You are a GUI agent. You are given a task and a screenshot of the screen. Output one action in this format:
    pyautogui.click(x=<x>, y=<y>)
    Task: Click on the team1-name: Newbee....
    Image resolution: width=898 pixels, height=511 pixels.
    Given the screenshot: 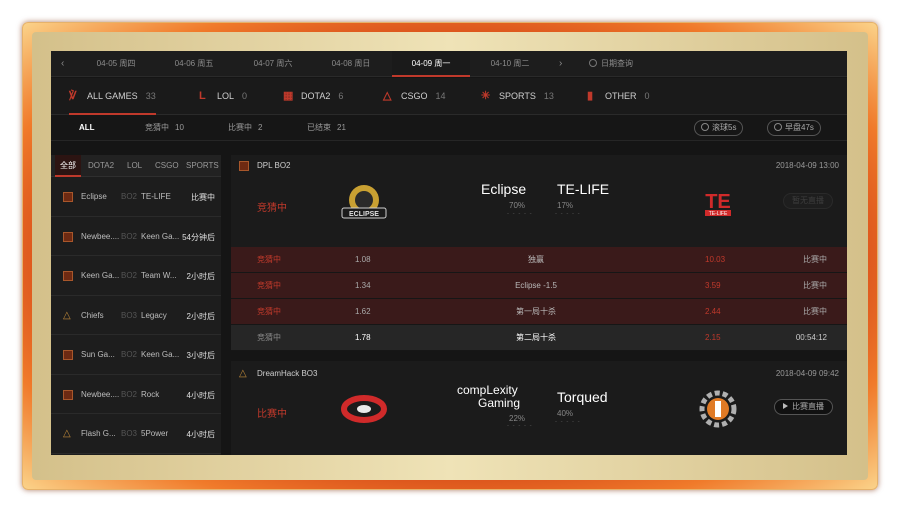 What is the action you would take?
    pyautogui.click(x=100, y=394)
    